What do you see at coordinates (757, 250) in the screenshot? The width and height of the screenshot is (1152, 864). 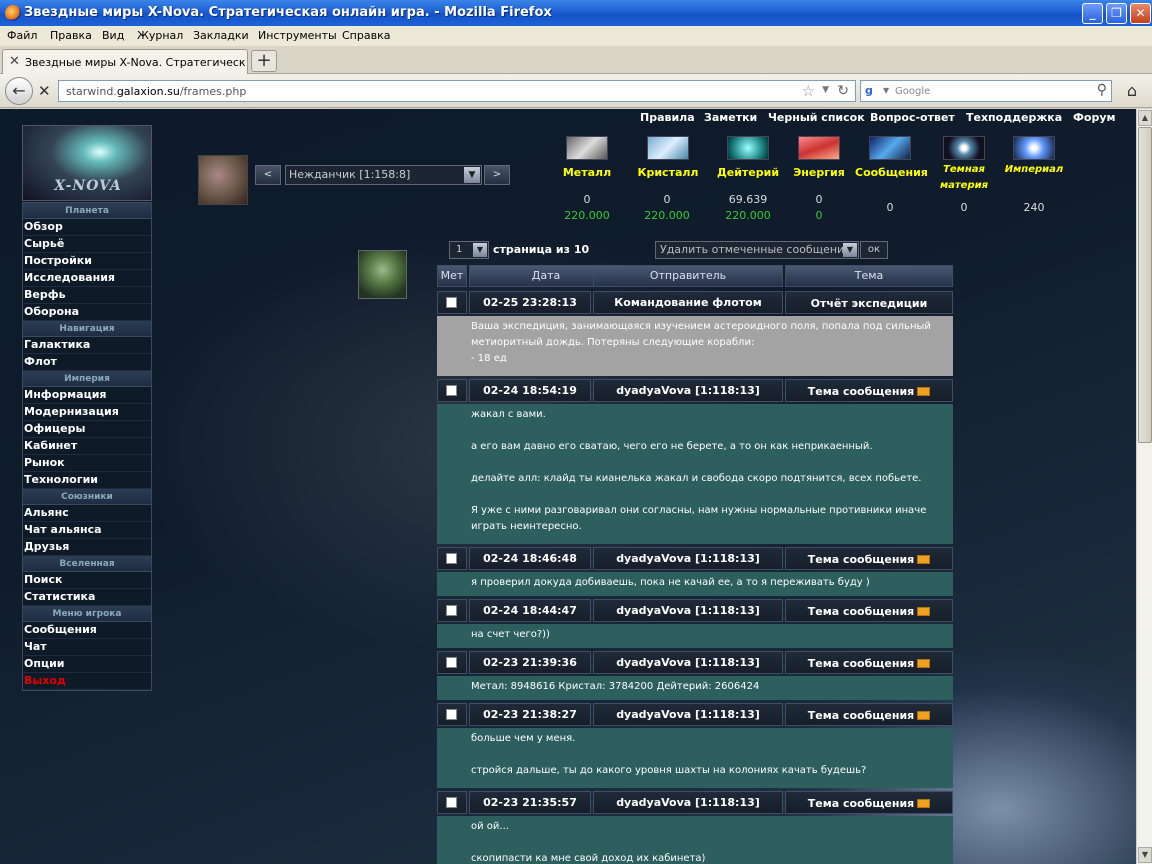 I see `delete-action-select: Удалить отмеченные сообщения ▼` at bounding box center [757, 250].